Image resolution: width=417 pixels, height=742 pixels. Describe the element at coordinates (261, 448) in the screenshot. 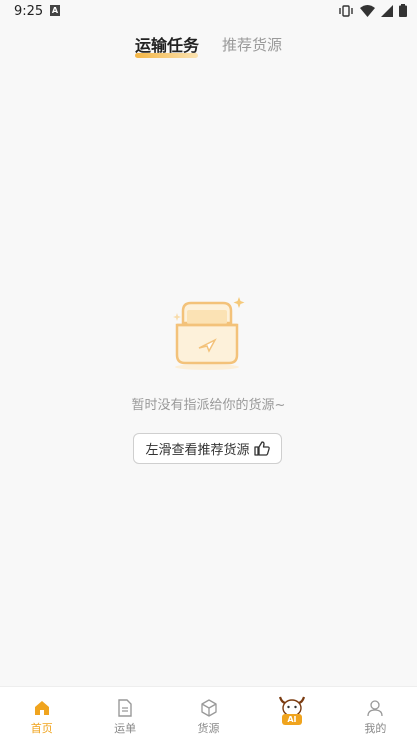

I see `thumbs-up-icon` at that location.